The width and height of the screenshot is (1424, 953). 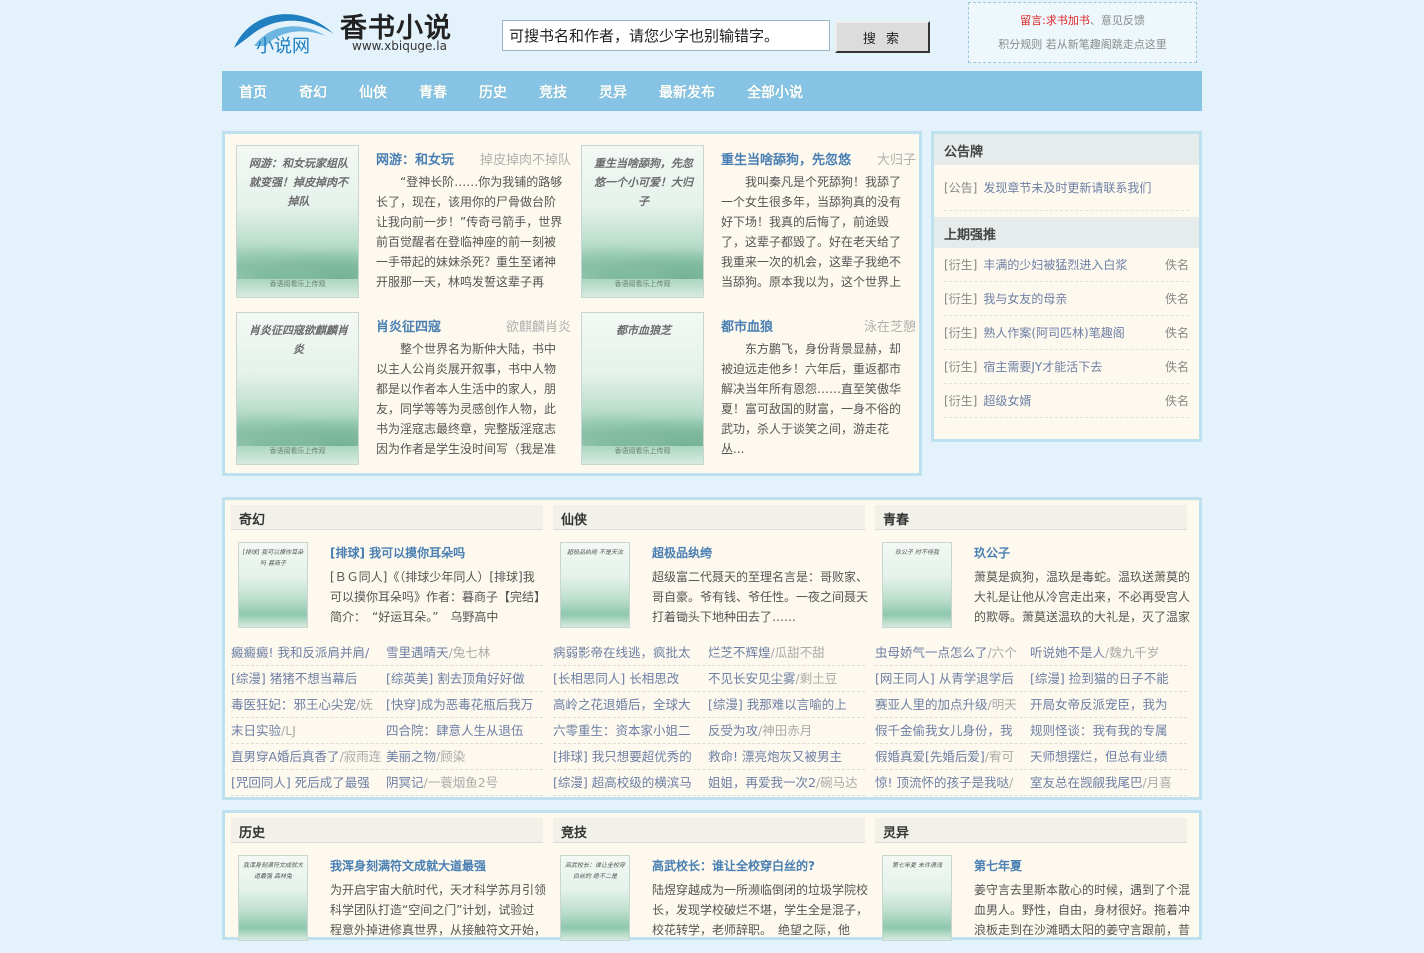 What do you see at coordinates (595, 585) in the screenshot?
I see `book-cover: 超极品纨绔 不是天泫` at bounding box center [595, 585].